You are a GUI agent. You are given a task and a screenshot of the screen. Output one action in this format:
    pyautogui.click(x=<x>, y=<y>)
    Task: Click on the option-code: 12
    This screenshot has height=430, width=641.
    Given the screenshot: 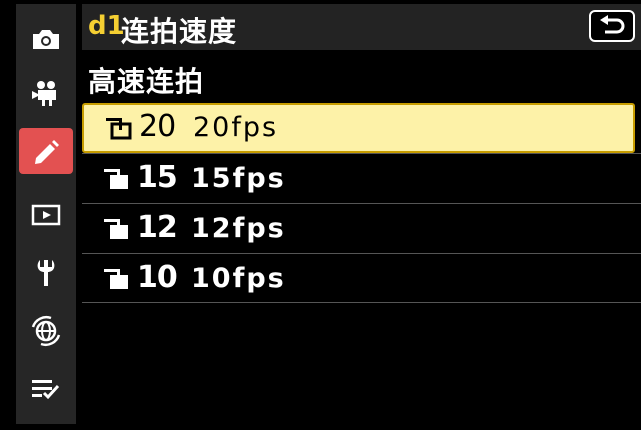 What is the action you would take?
    pyautogui.click(x=157, y=227)
    